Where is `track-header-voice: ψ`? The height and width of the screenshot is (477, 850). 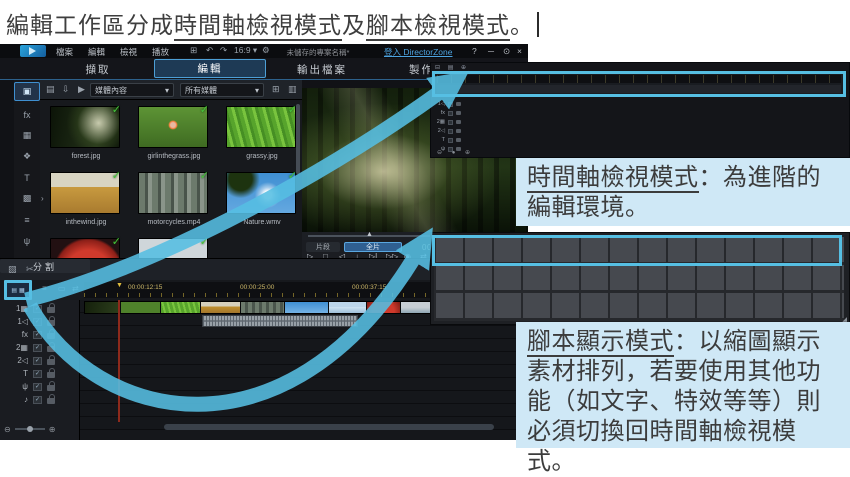 track-header-voice: ψ is located at coordinates (40, 386).